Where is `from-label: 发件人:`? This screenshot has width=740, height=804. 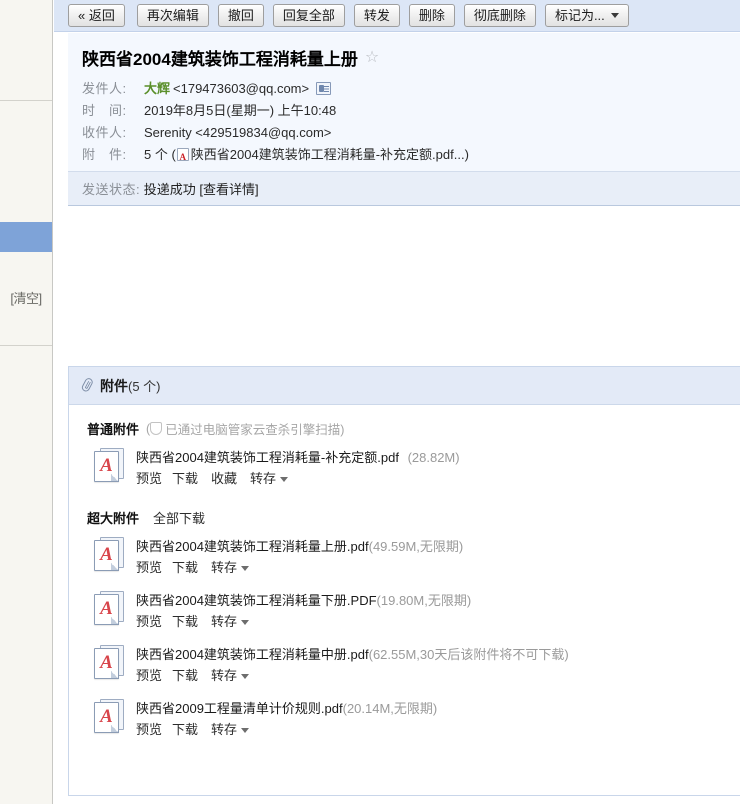 from-label: 发件人: is located at coordinates (104, 88).